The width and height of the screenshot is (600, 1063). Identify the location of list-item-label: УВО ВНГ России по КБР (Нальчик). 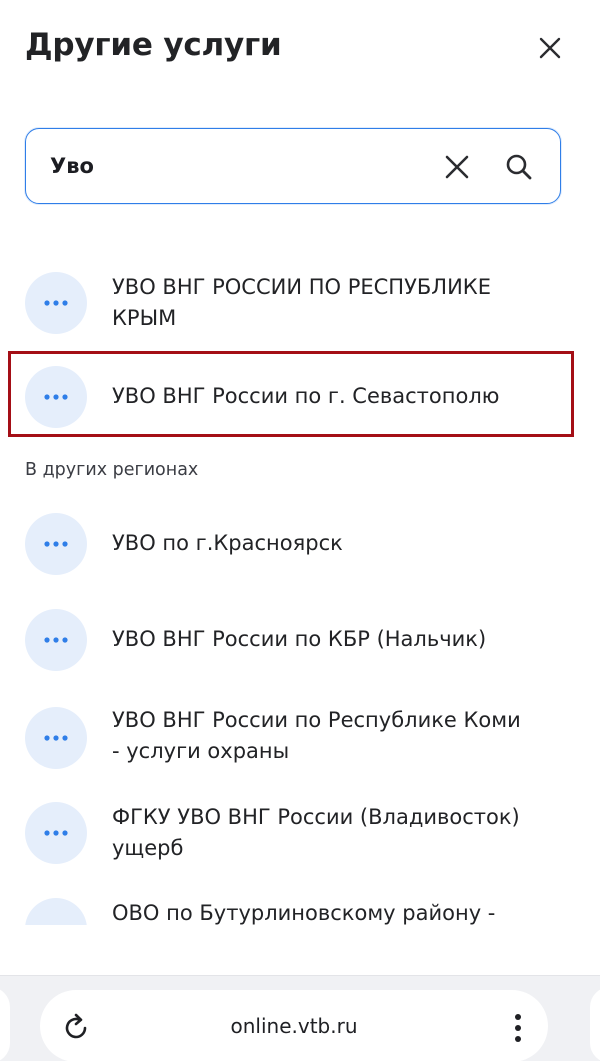
(299, 639).